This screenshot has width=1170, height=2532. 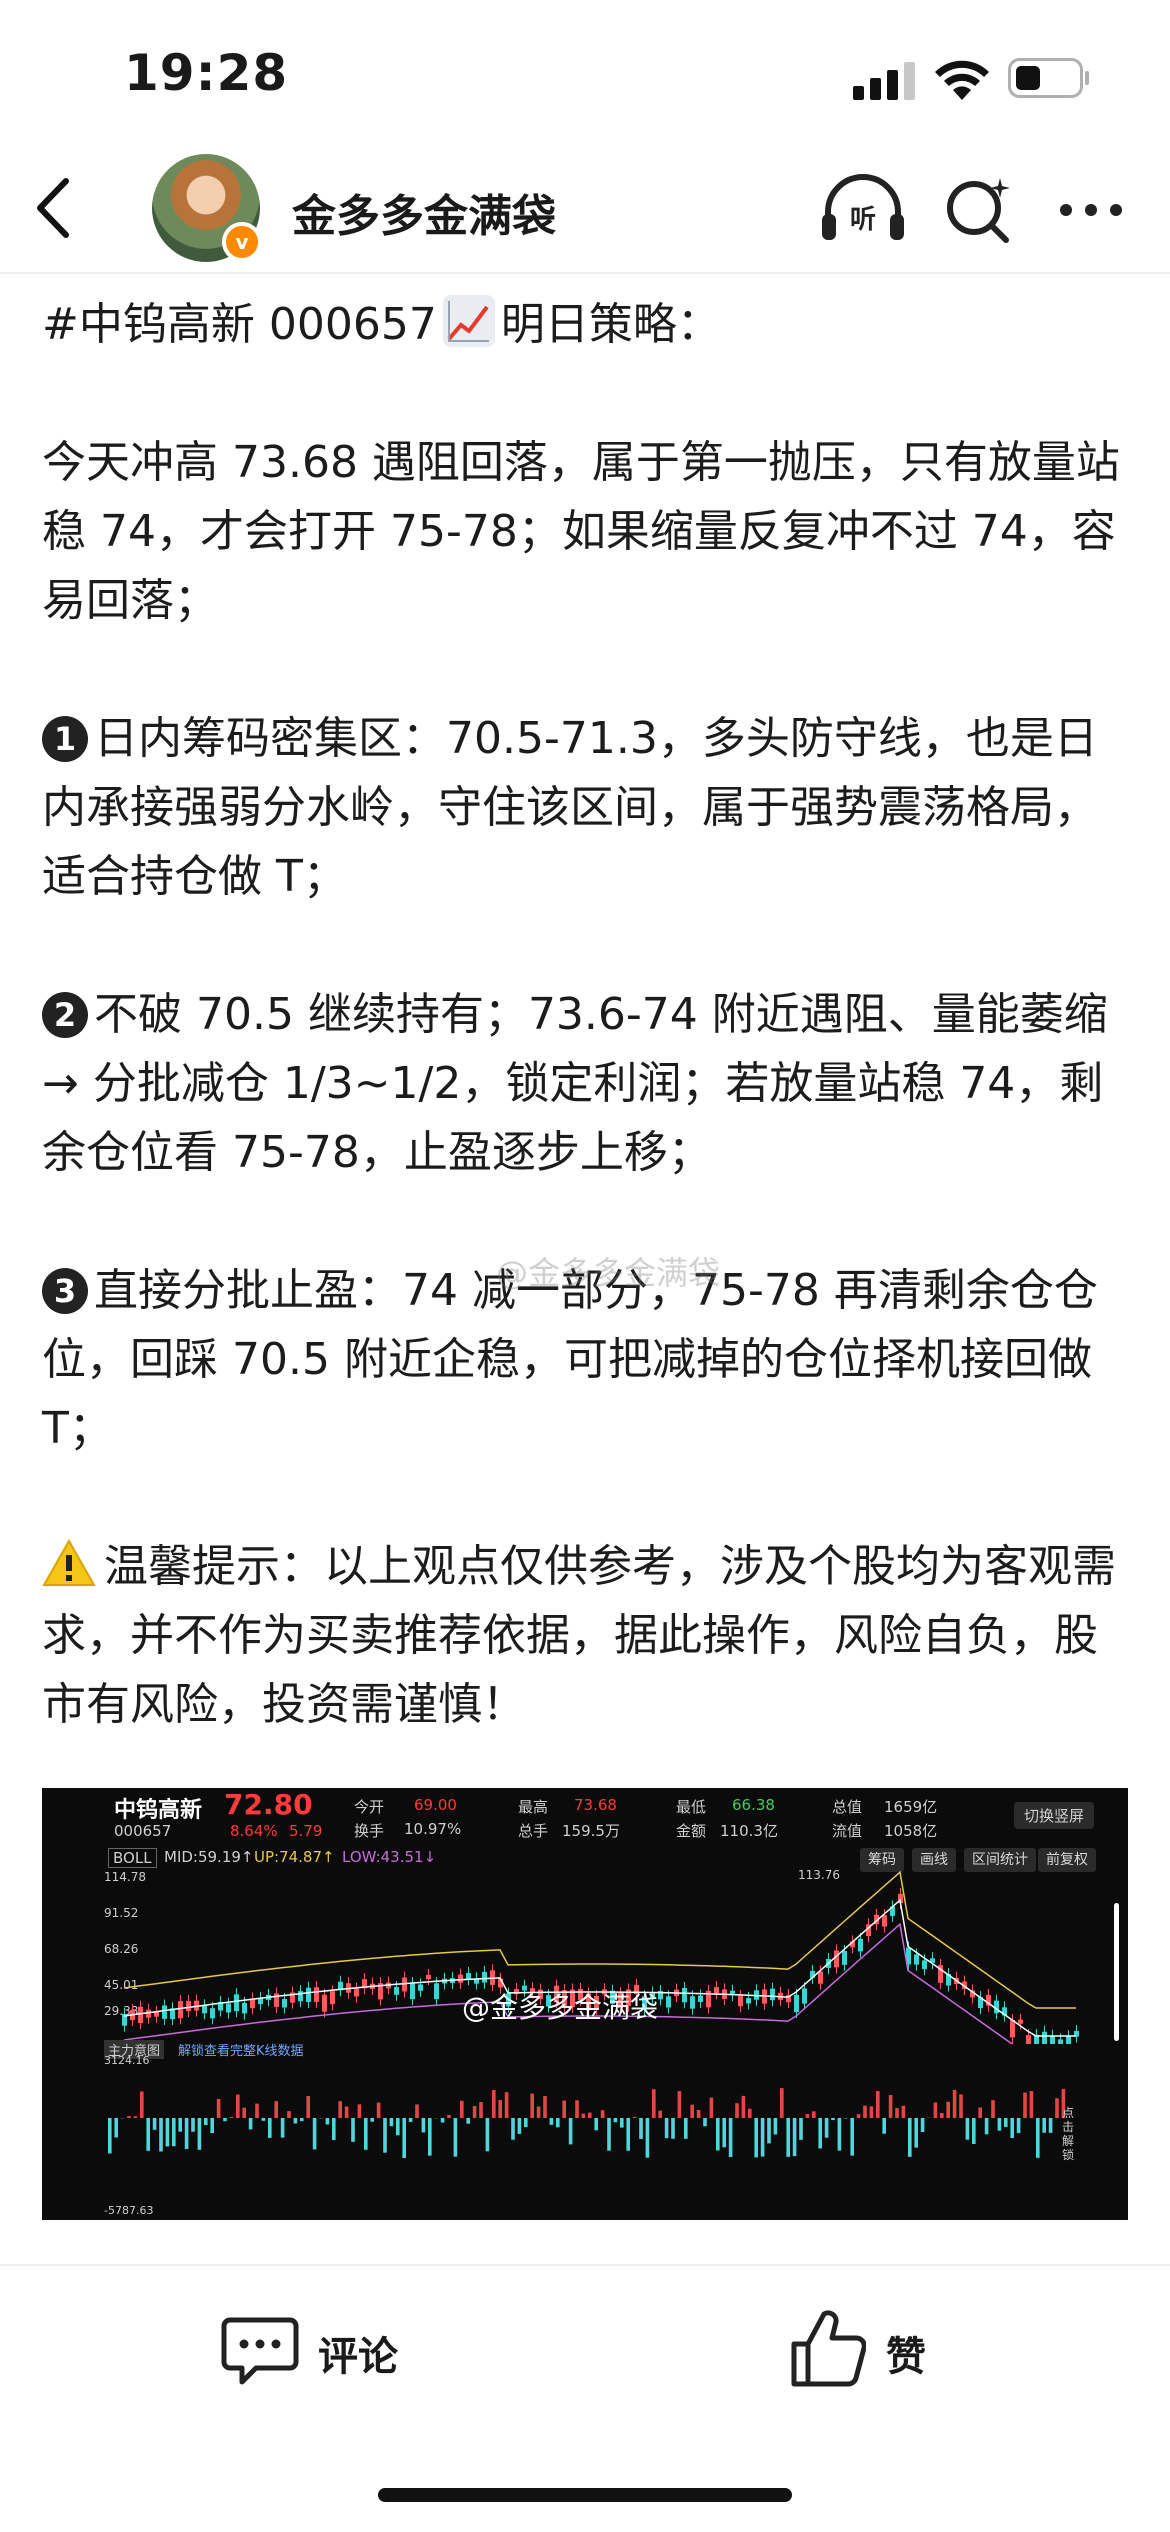 What do you see at coordinates (158, 1810) in the screenshot?
I see `stock-name: 中钨高新` at bounding box center [158, 1810].